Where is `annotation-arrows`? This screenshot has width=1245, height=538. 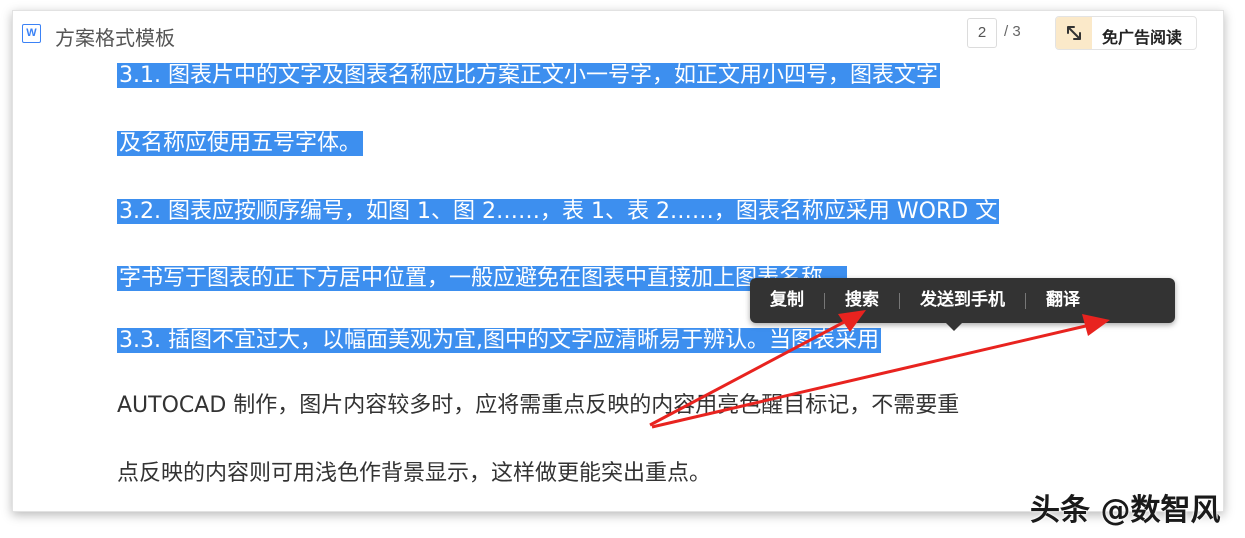
annotation-arrows is located at coordinates (879, 369).